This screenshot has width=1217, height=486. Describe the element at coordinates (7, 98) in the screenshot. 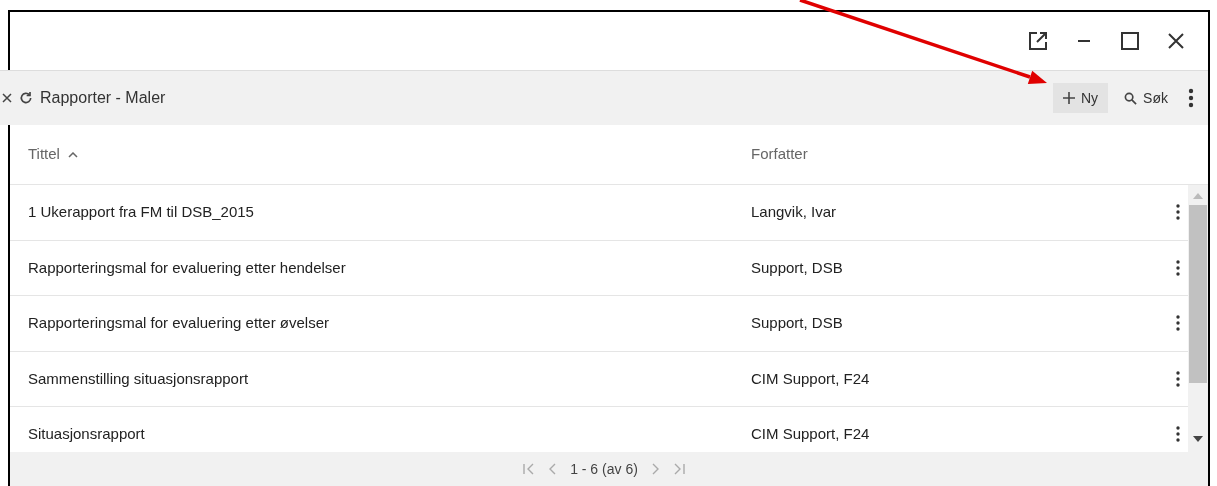

I see `close-icon` at that location.